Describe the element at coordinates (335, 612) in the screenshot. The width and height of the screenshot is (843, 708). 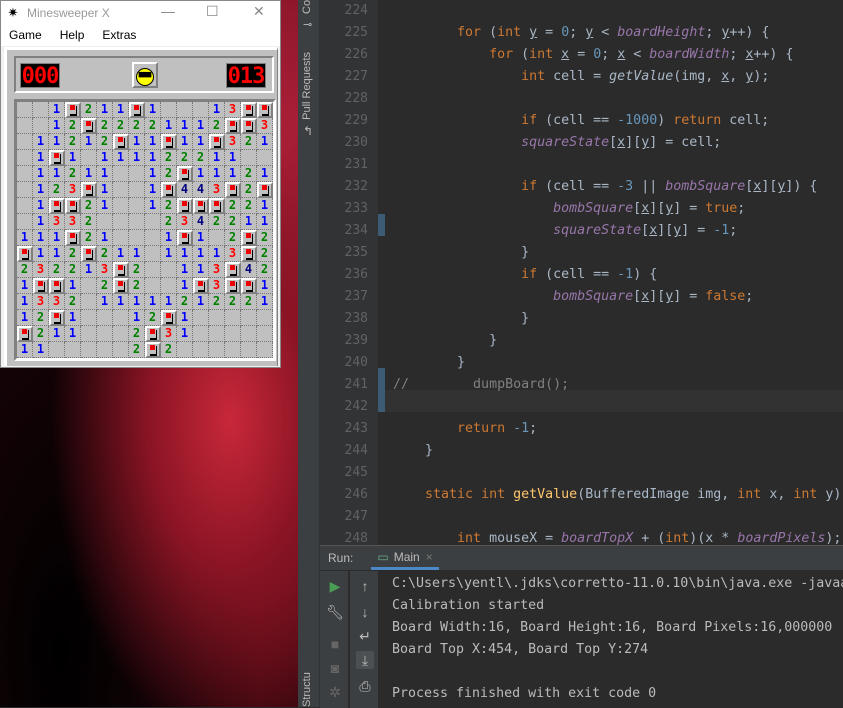
I see `wrench-icon: 🔧︎` at that location.